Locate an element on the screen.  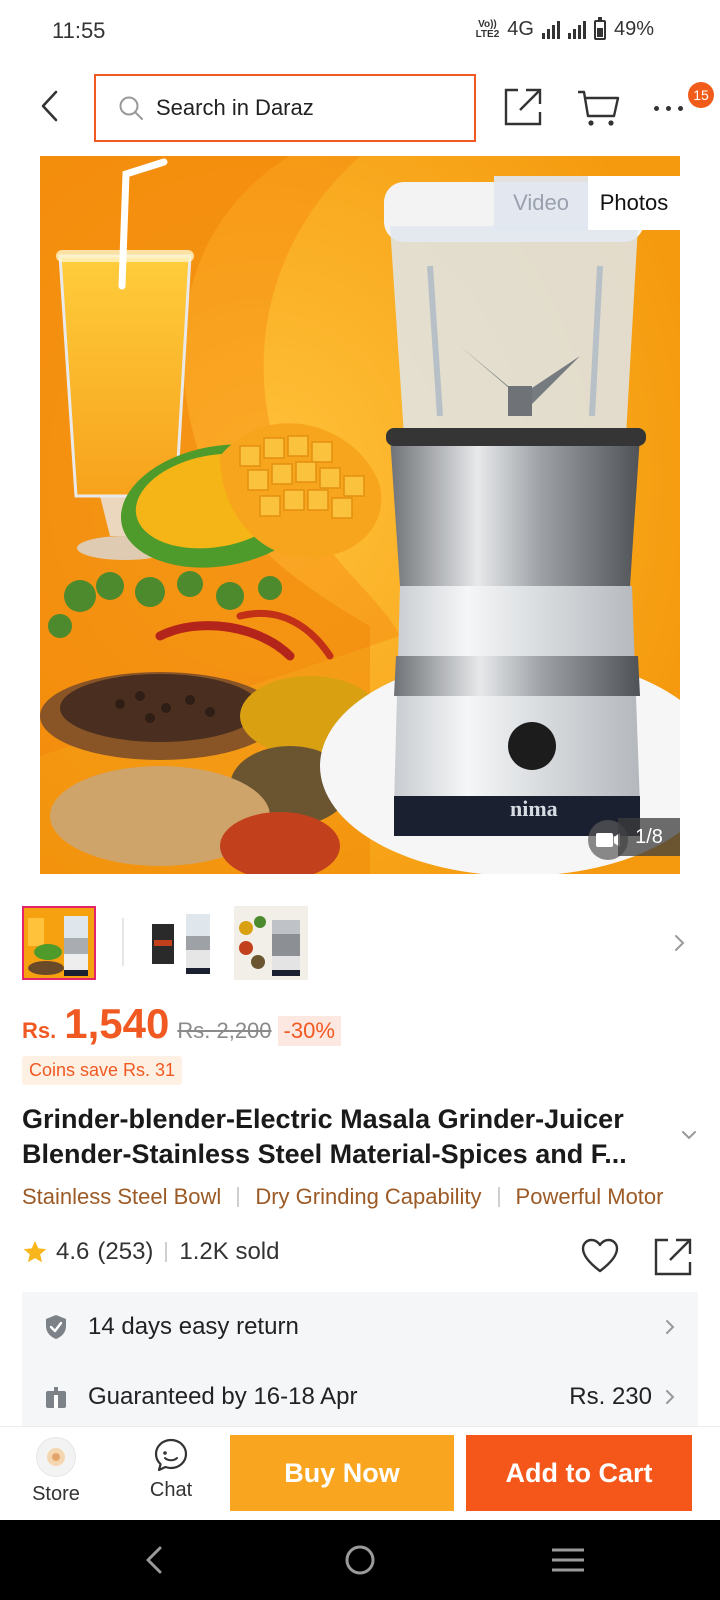
shield-check-icon is located at coordinates (56, 1327).